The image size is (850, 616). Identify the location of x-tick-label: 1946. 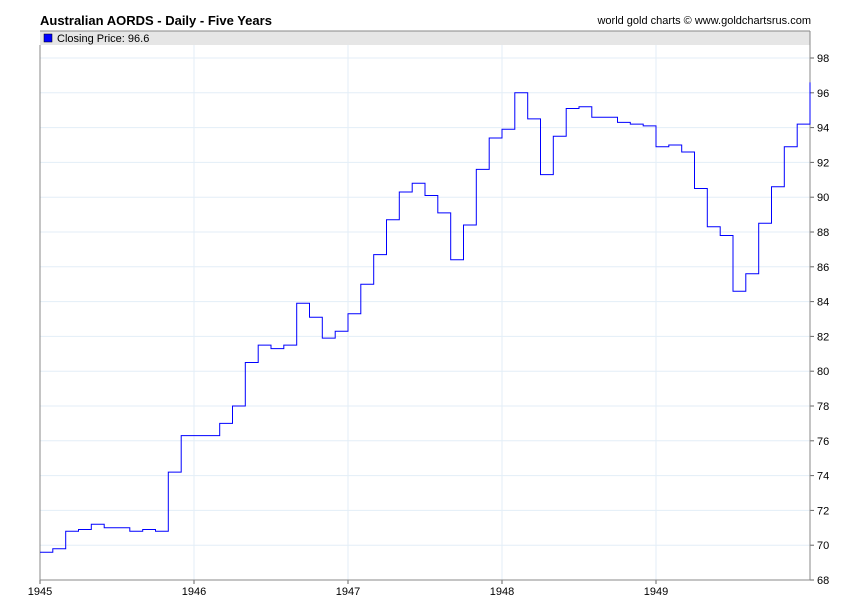
(194, 592).